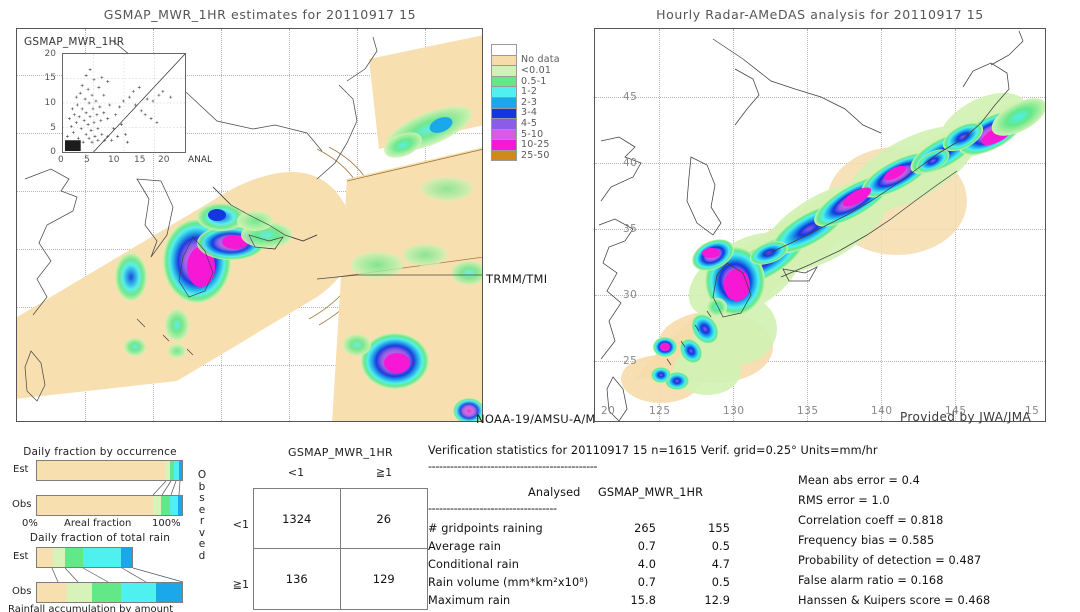 This screenshot has width=1080, height=612. What do you see at coordinates (539, 123) in the screenshot?
I see `colorbar-entry: 4-5` at bounding box center [539, 123].